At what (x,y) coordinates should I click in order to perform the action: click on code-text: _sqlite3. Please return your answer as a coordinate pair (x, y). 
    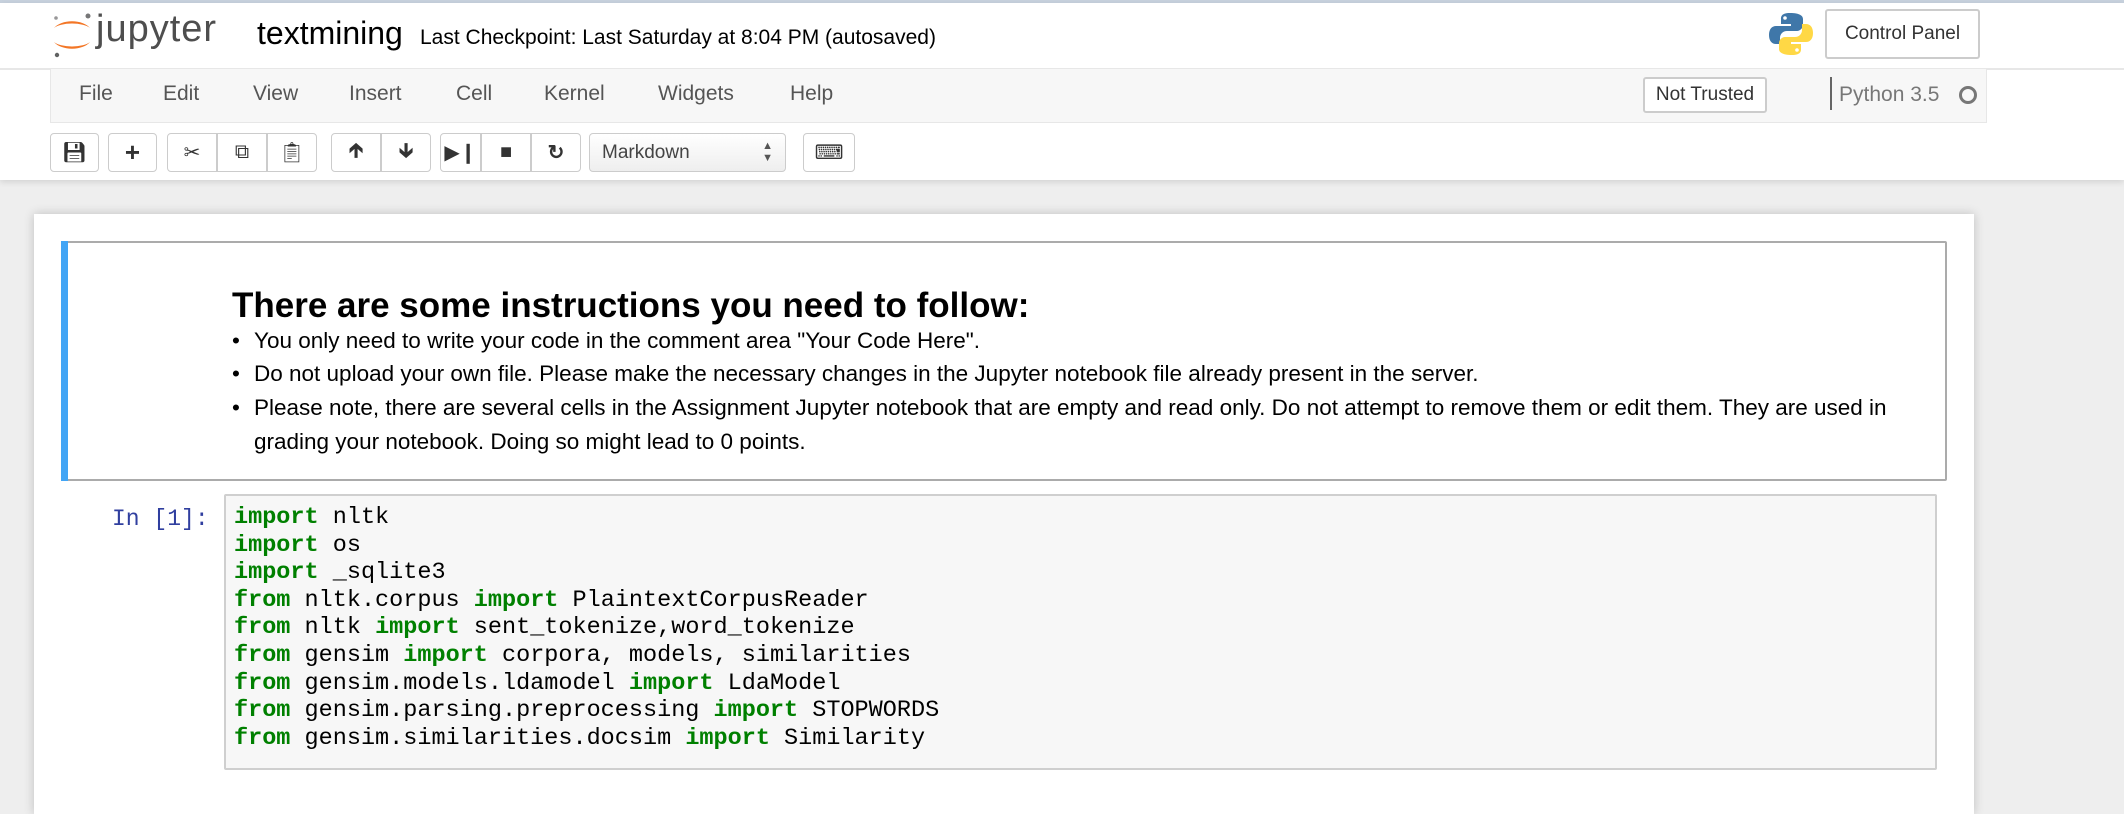
    Looking at the image, I should click on (389, 573).